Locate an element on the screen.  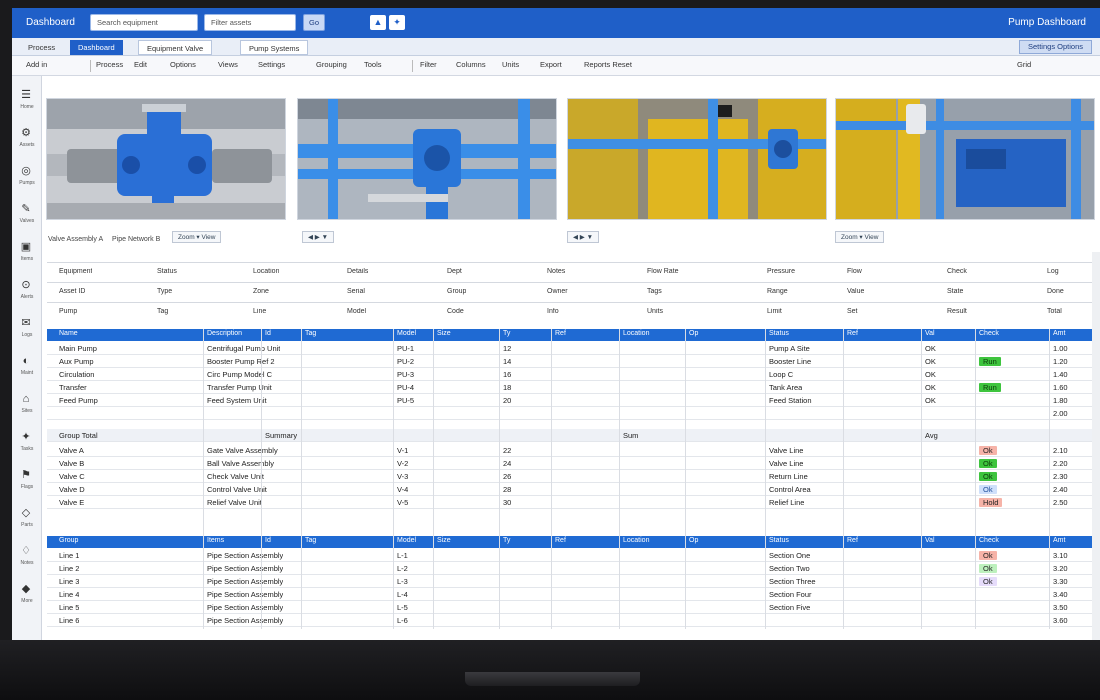
photo-valve-assembly is located at coordinates (166, 159).